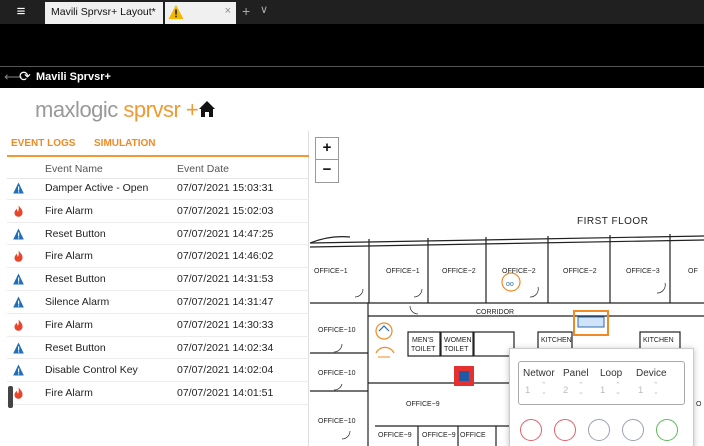  I want to click on room-label: WOMEN, so click(458, 340).